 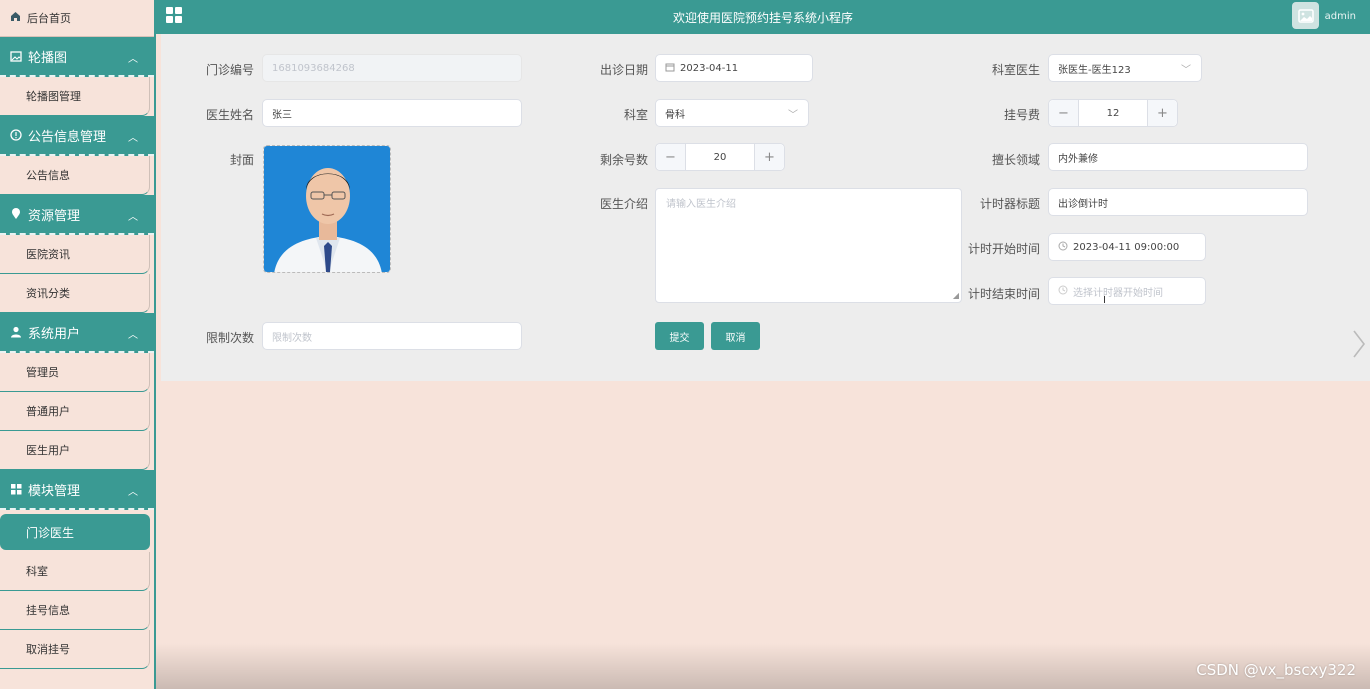 What do you see at coordinates (1359, 345) in the screenshot?
I see `chevron-right-icon` at bounding box center [1359, 345].